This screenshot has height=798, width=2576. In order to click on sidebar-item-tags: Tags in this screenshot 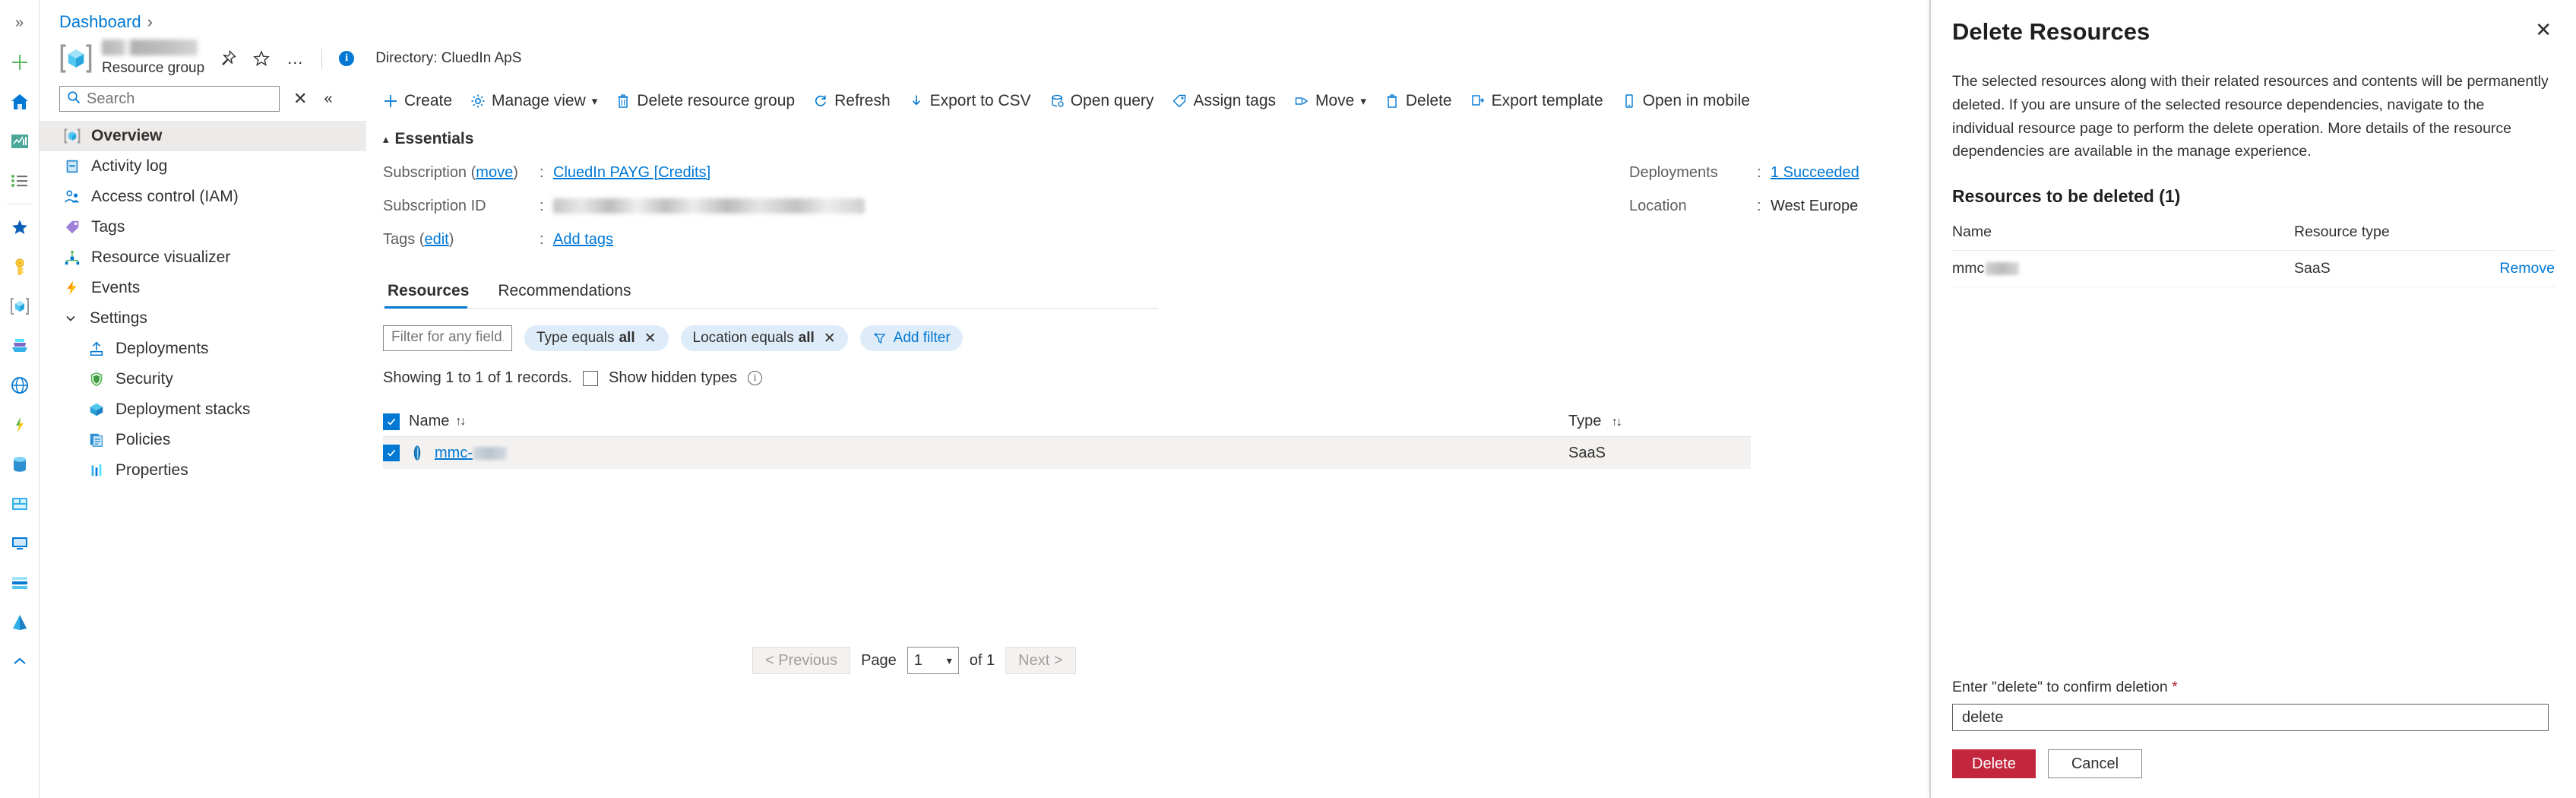, I will do `click(203, 227)`.